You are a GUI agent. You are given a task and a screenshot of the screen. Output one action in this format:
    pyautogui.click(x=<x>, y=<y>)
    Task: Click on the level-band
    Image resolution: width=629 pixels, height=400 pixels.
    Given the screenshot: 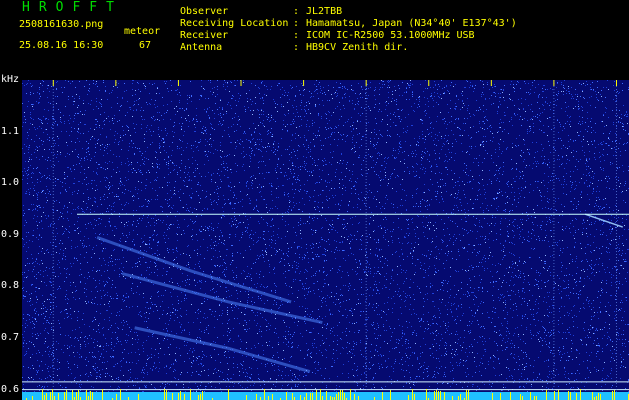 What is the action you would take?
    pyautogui.click(x=325, y=396)
    